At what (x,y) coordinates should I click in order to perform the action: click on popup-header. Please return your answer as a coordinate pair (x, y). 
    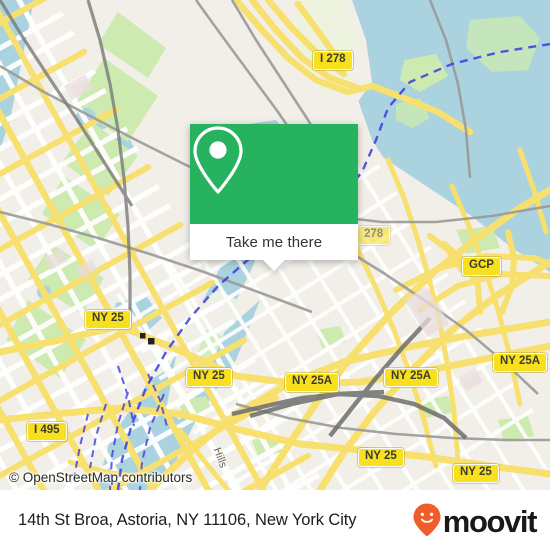
    Looking at the image, I should click on (274, 174).